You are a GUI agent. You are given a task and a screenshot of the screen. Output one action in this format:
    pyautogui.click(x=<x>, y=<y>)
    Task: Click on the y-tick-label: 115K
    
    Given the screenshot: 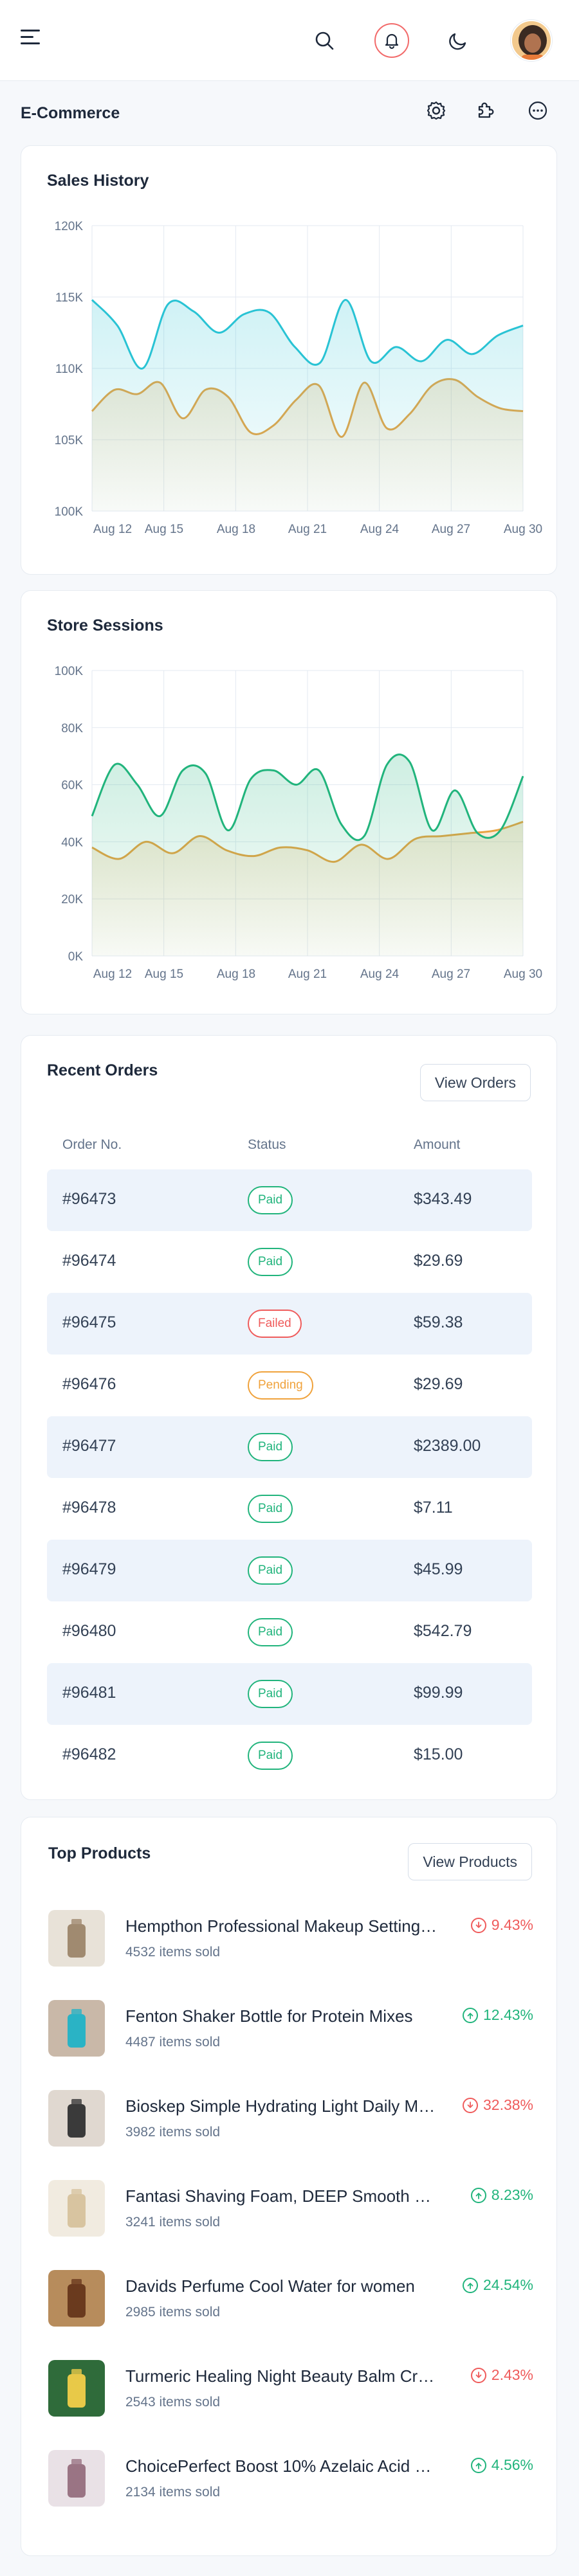 What is the action you would take?
    pyautogui.click(x=69, y=298)
    